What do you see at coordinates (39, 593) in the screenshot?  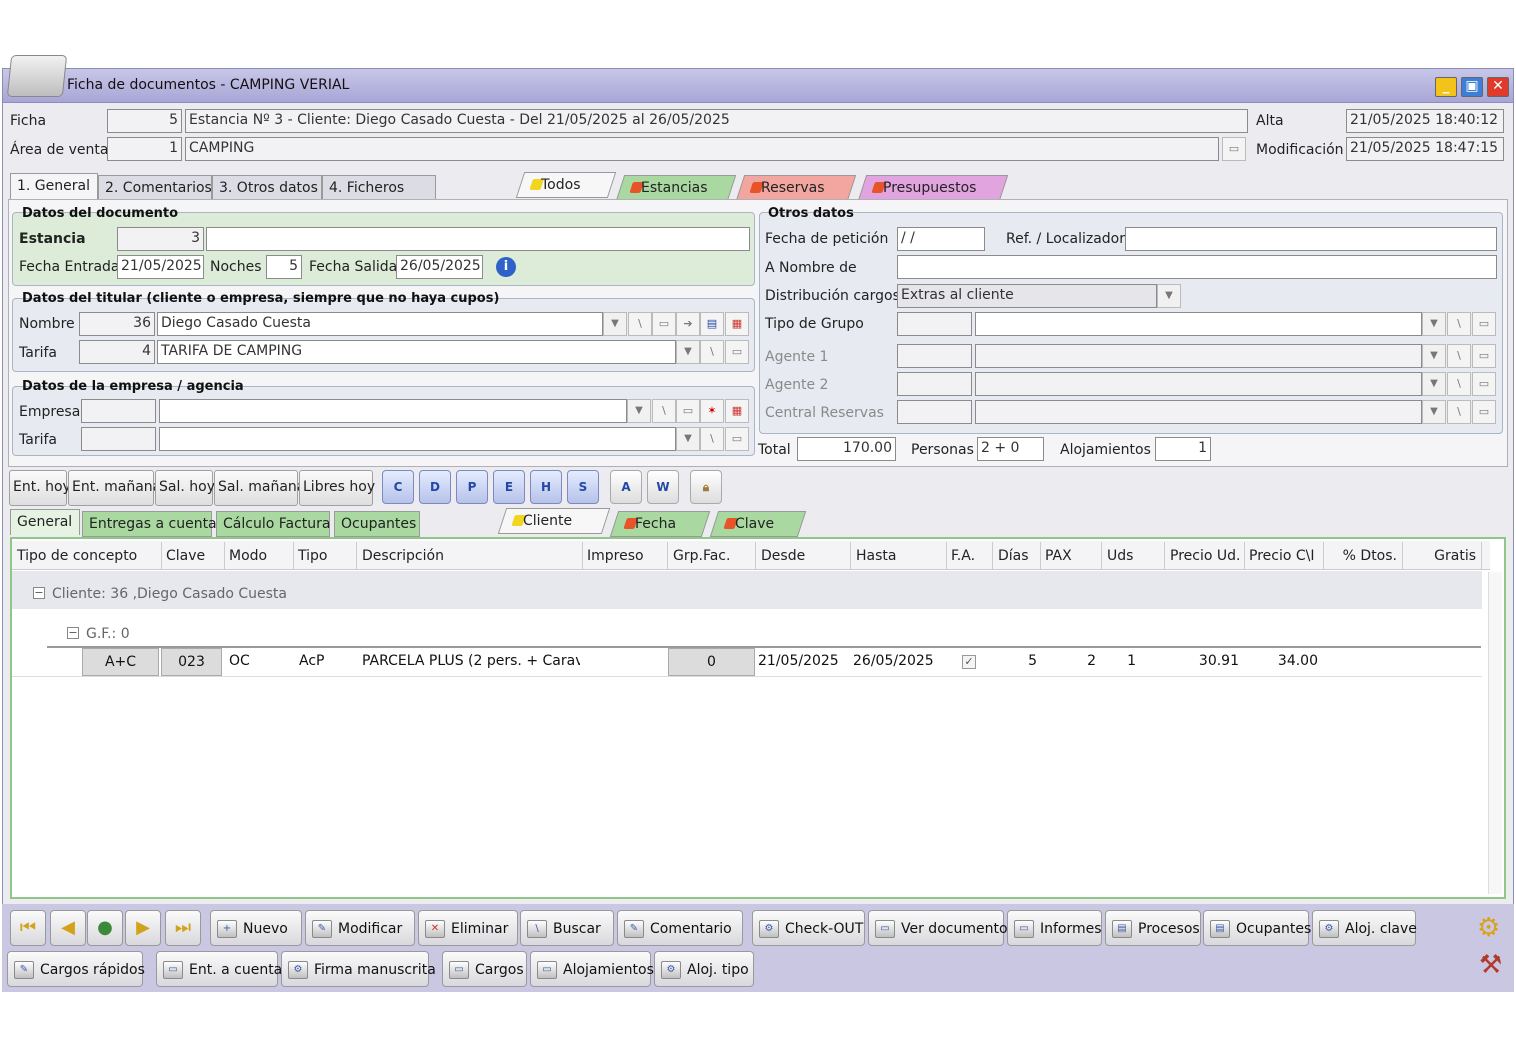 I see `collapse-icon: −` at bounding box center [39, 593].